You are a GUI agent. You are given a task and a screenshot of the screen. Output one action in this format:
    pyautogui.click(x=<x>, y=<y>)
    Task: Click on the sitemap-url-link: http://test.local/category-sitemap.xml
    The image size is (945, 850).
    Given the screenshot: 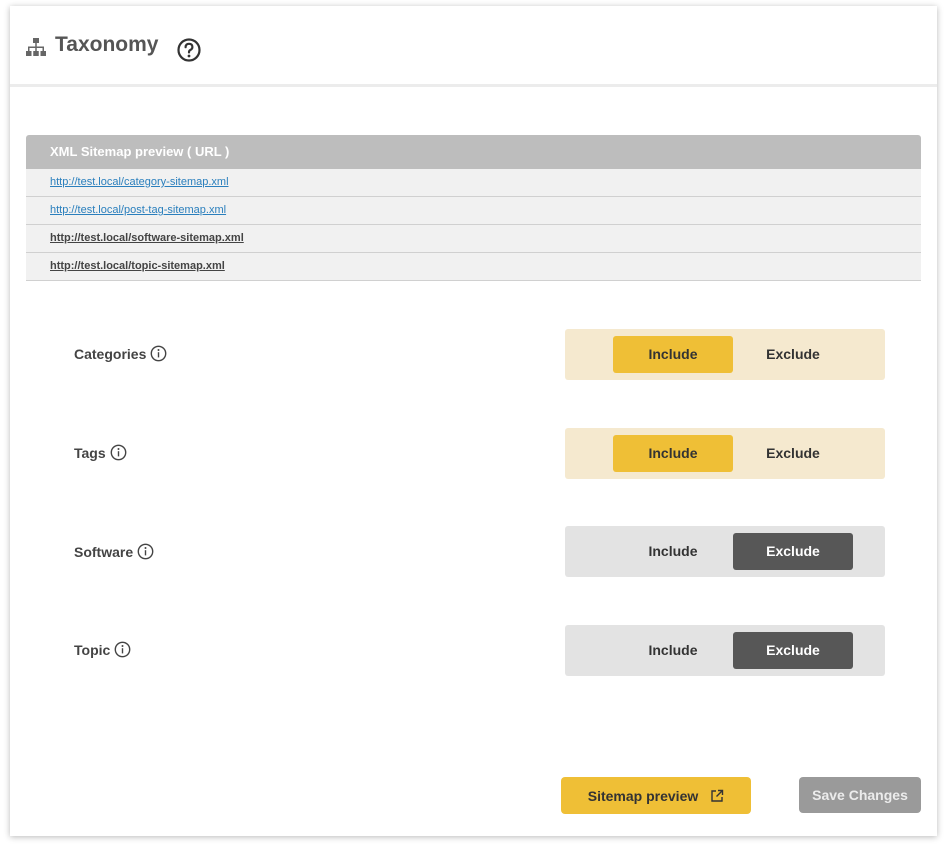 What is the action you would take?
    pyautogui.click(x=139, y=182)
    